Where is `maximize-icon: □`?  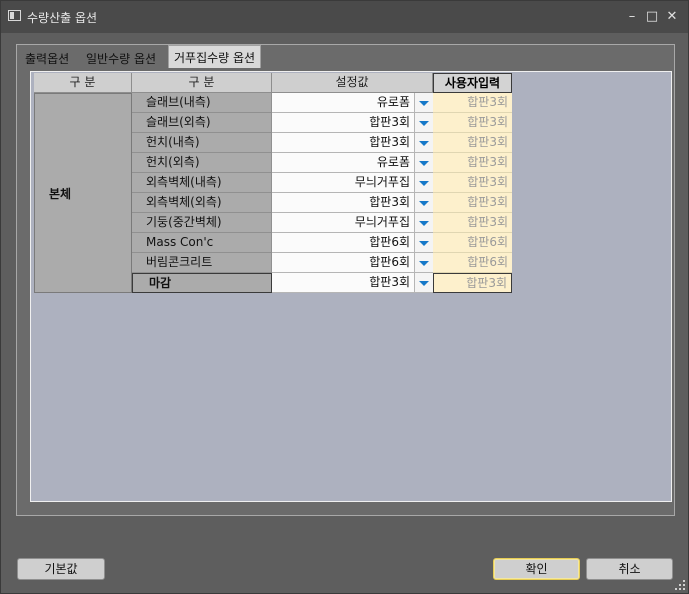
maximize-icon: □ is located at coordinates (652, 17).